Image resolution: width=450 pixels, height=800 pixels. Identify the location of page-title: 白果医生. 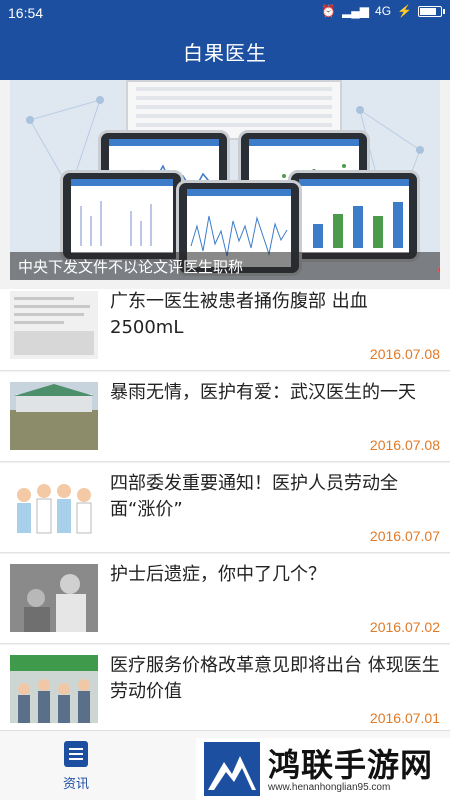
(225, 53).